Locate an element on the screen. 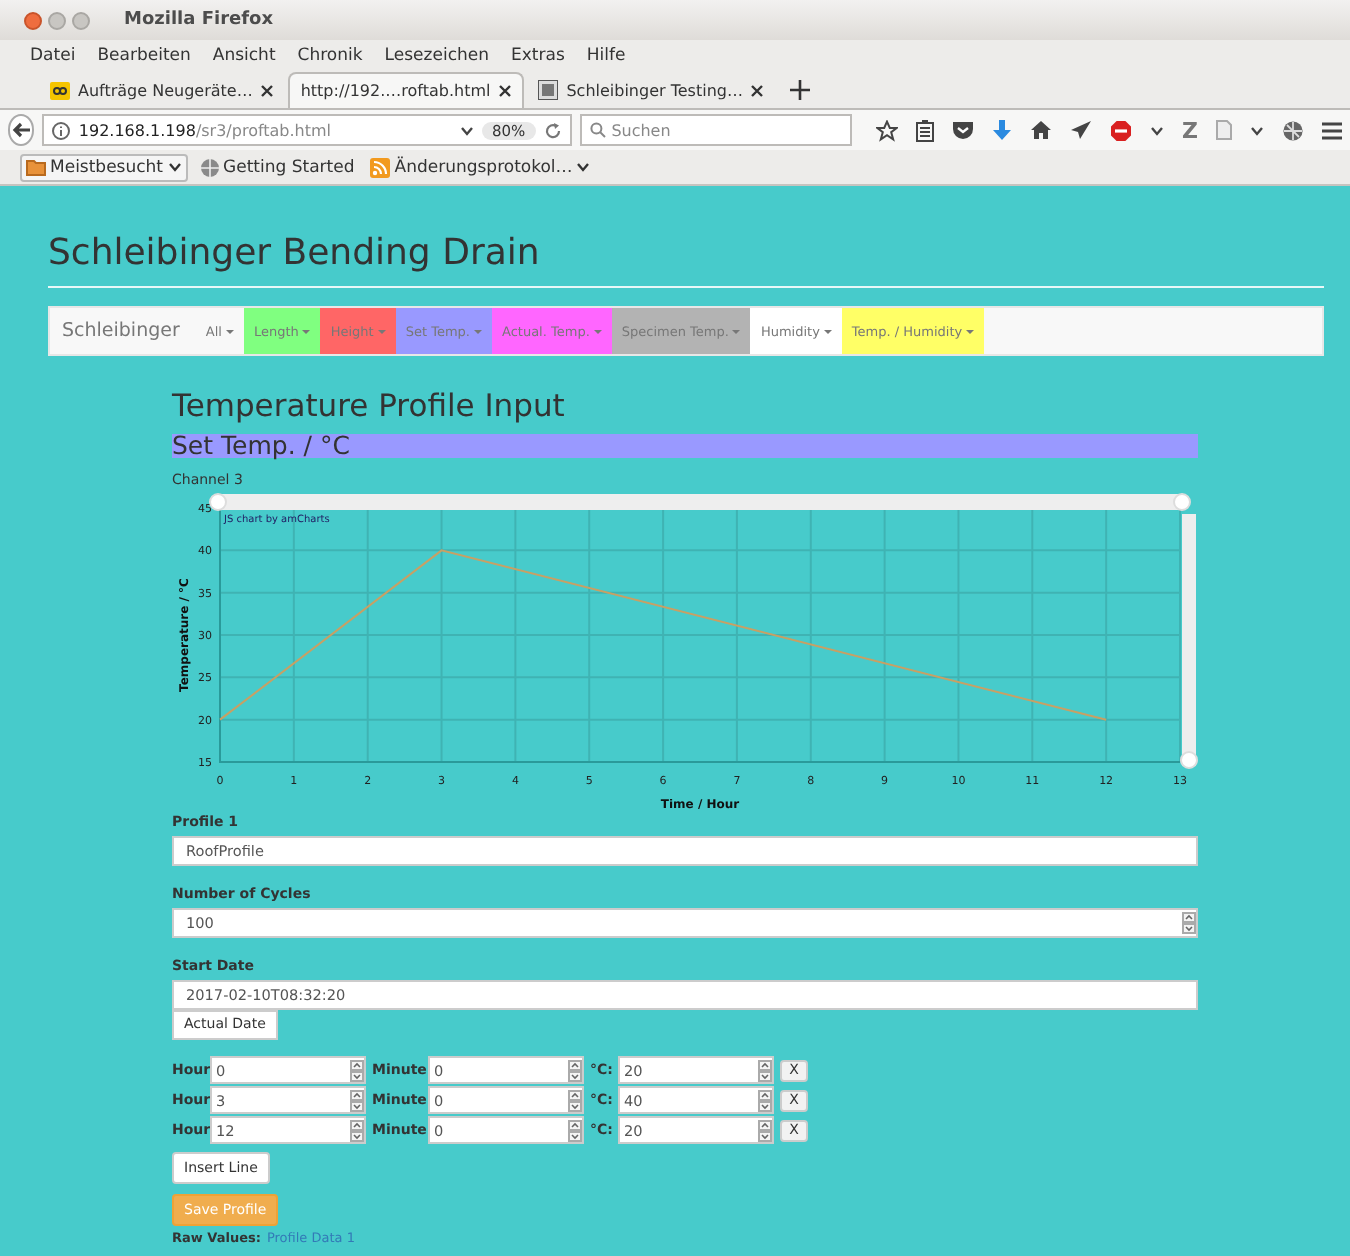 This screenshot has width=1350, height=1256. close-button is located at coordinates (33, 20).